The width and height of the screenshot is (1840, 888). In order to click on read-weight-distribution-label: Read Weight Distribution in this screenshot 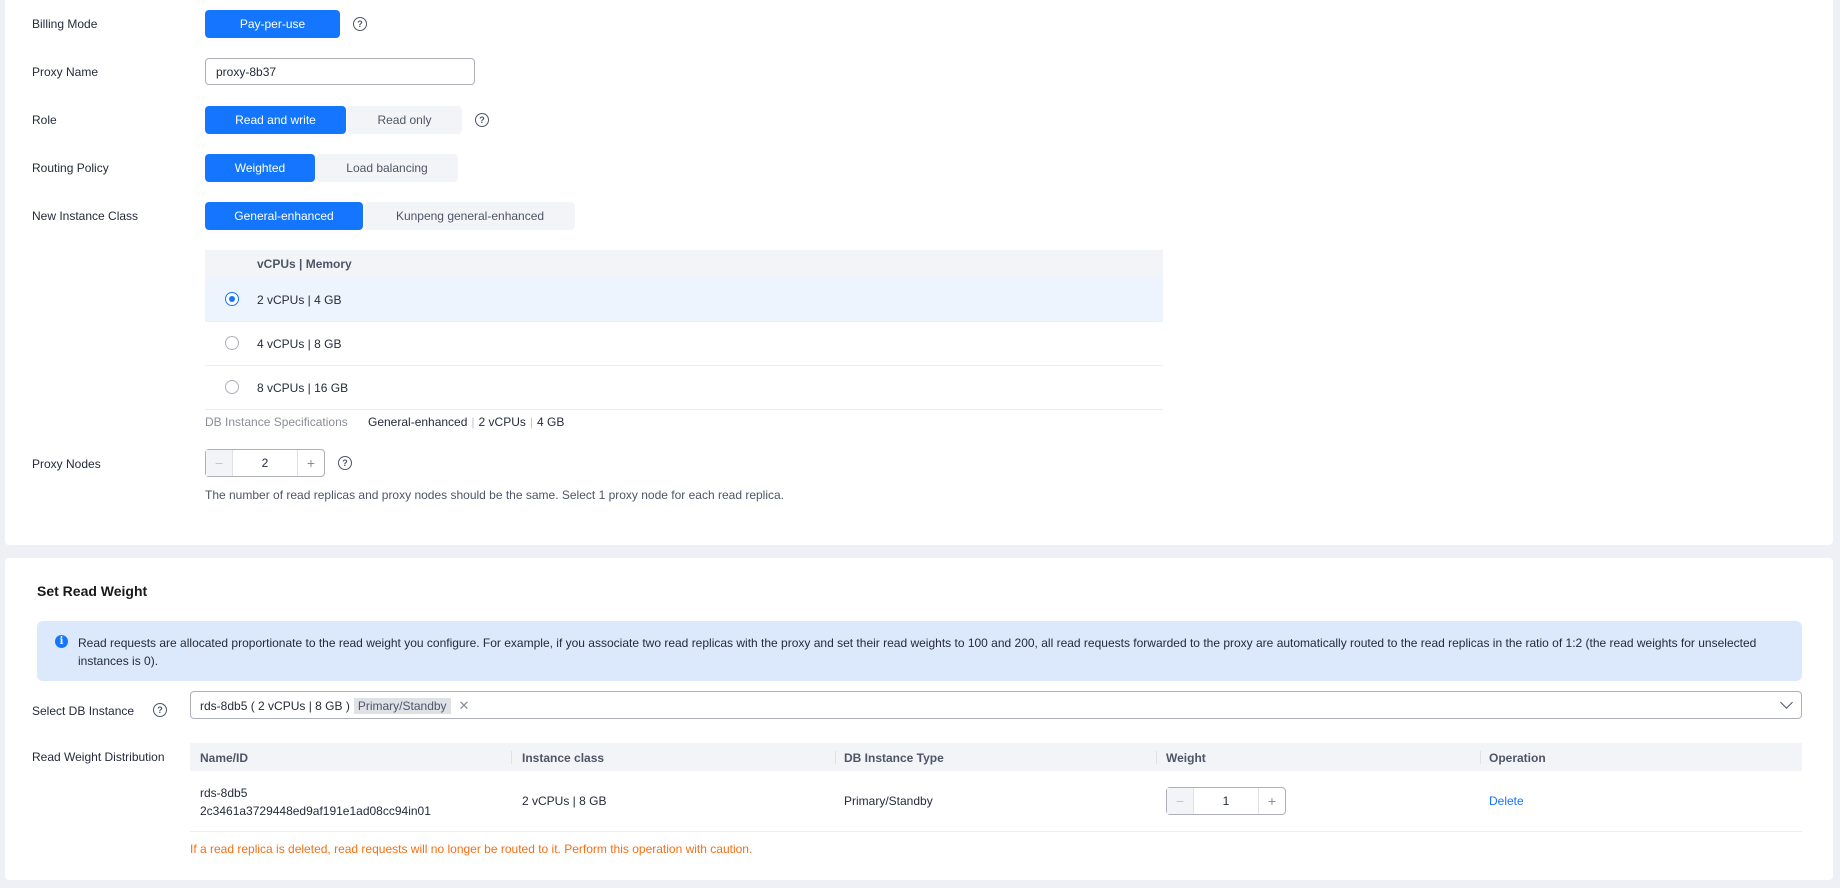, I will do `click(98, 757)`.